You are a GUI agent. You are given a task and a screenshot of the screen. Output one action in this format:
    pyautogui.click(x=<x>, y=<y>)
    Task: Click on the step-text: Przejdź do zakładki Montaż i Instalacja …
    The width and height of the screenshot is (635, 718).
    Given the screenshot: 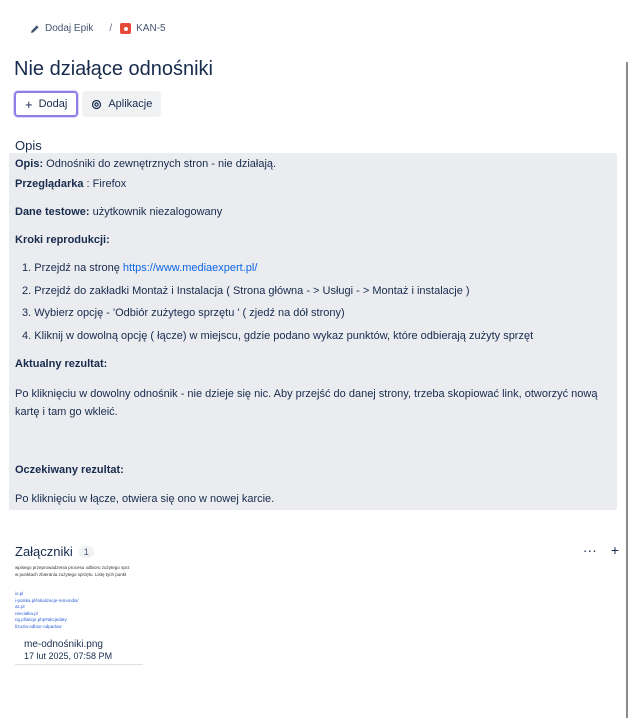 What is the action you would take?
    pyautogui.click(x=250, y=290)
    